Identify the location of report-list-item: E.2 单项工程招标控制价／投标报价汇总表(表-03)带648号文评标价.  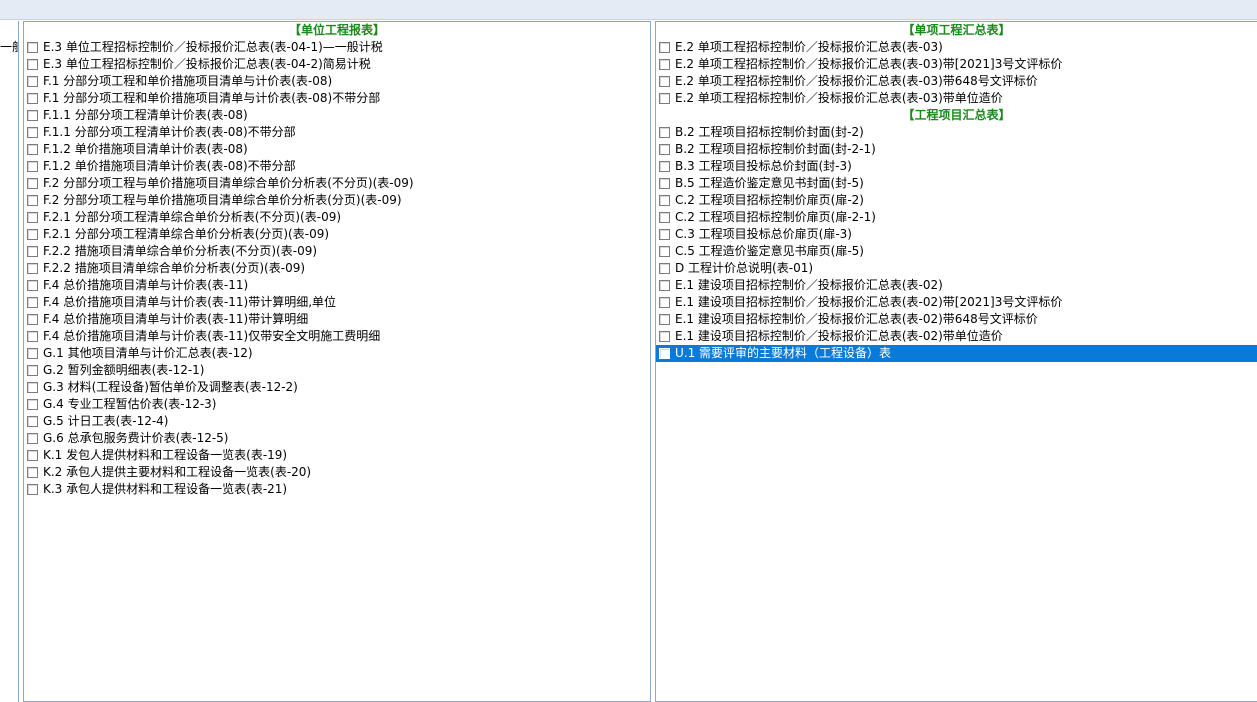
(956, 81).